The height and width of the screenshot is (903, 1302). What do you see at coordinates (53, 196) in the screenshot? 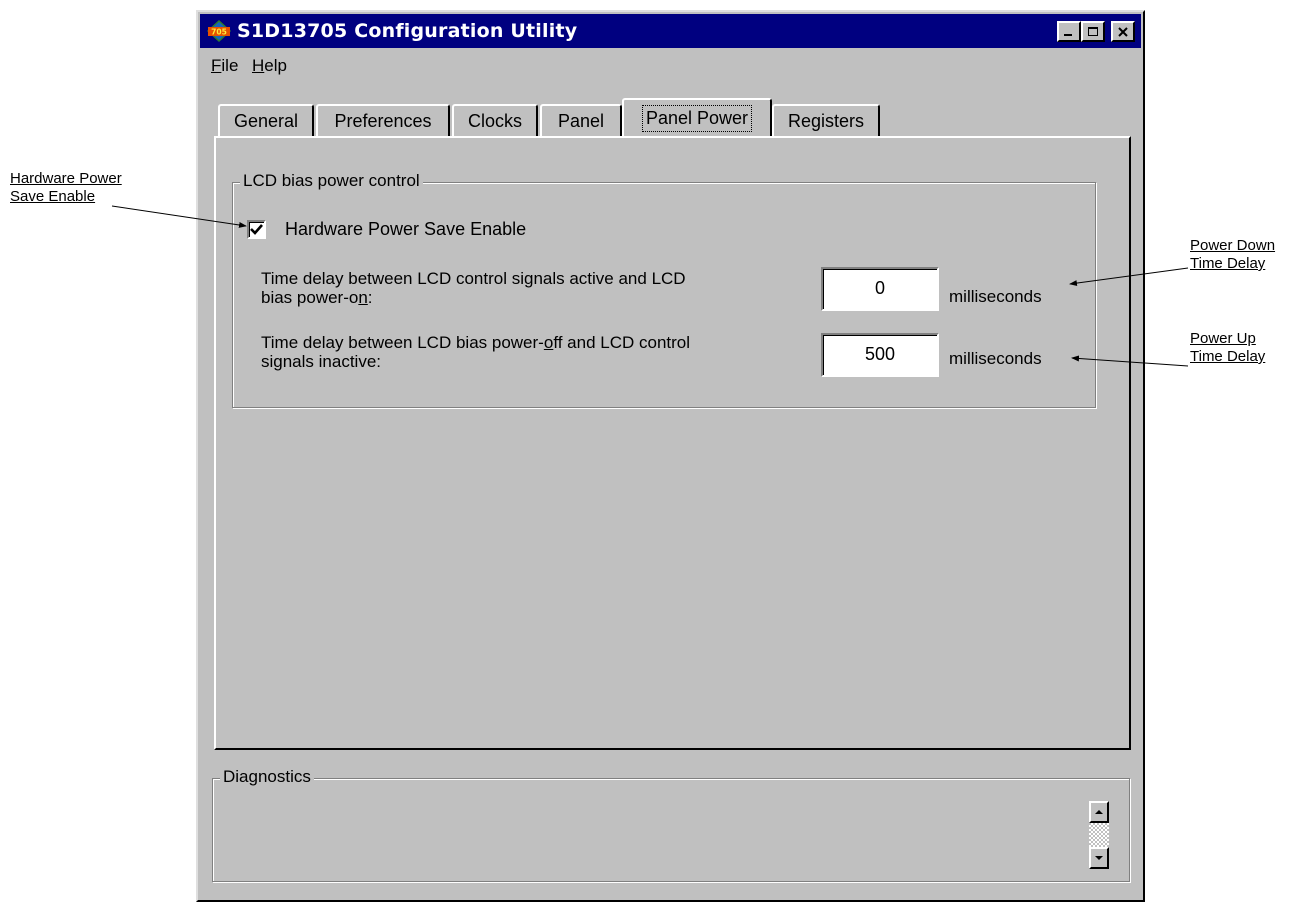
I see `callout-line: Save Enable` at bounding box center [53, 196].